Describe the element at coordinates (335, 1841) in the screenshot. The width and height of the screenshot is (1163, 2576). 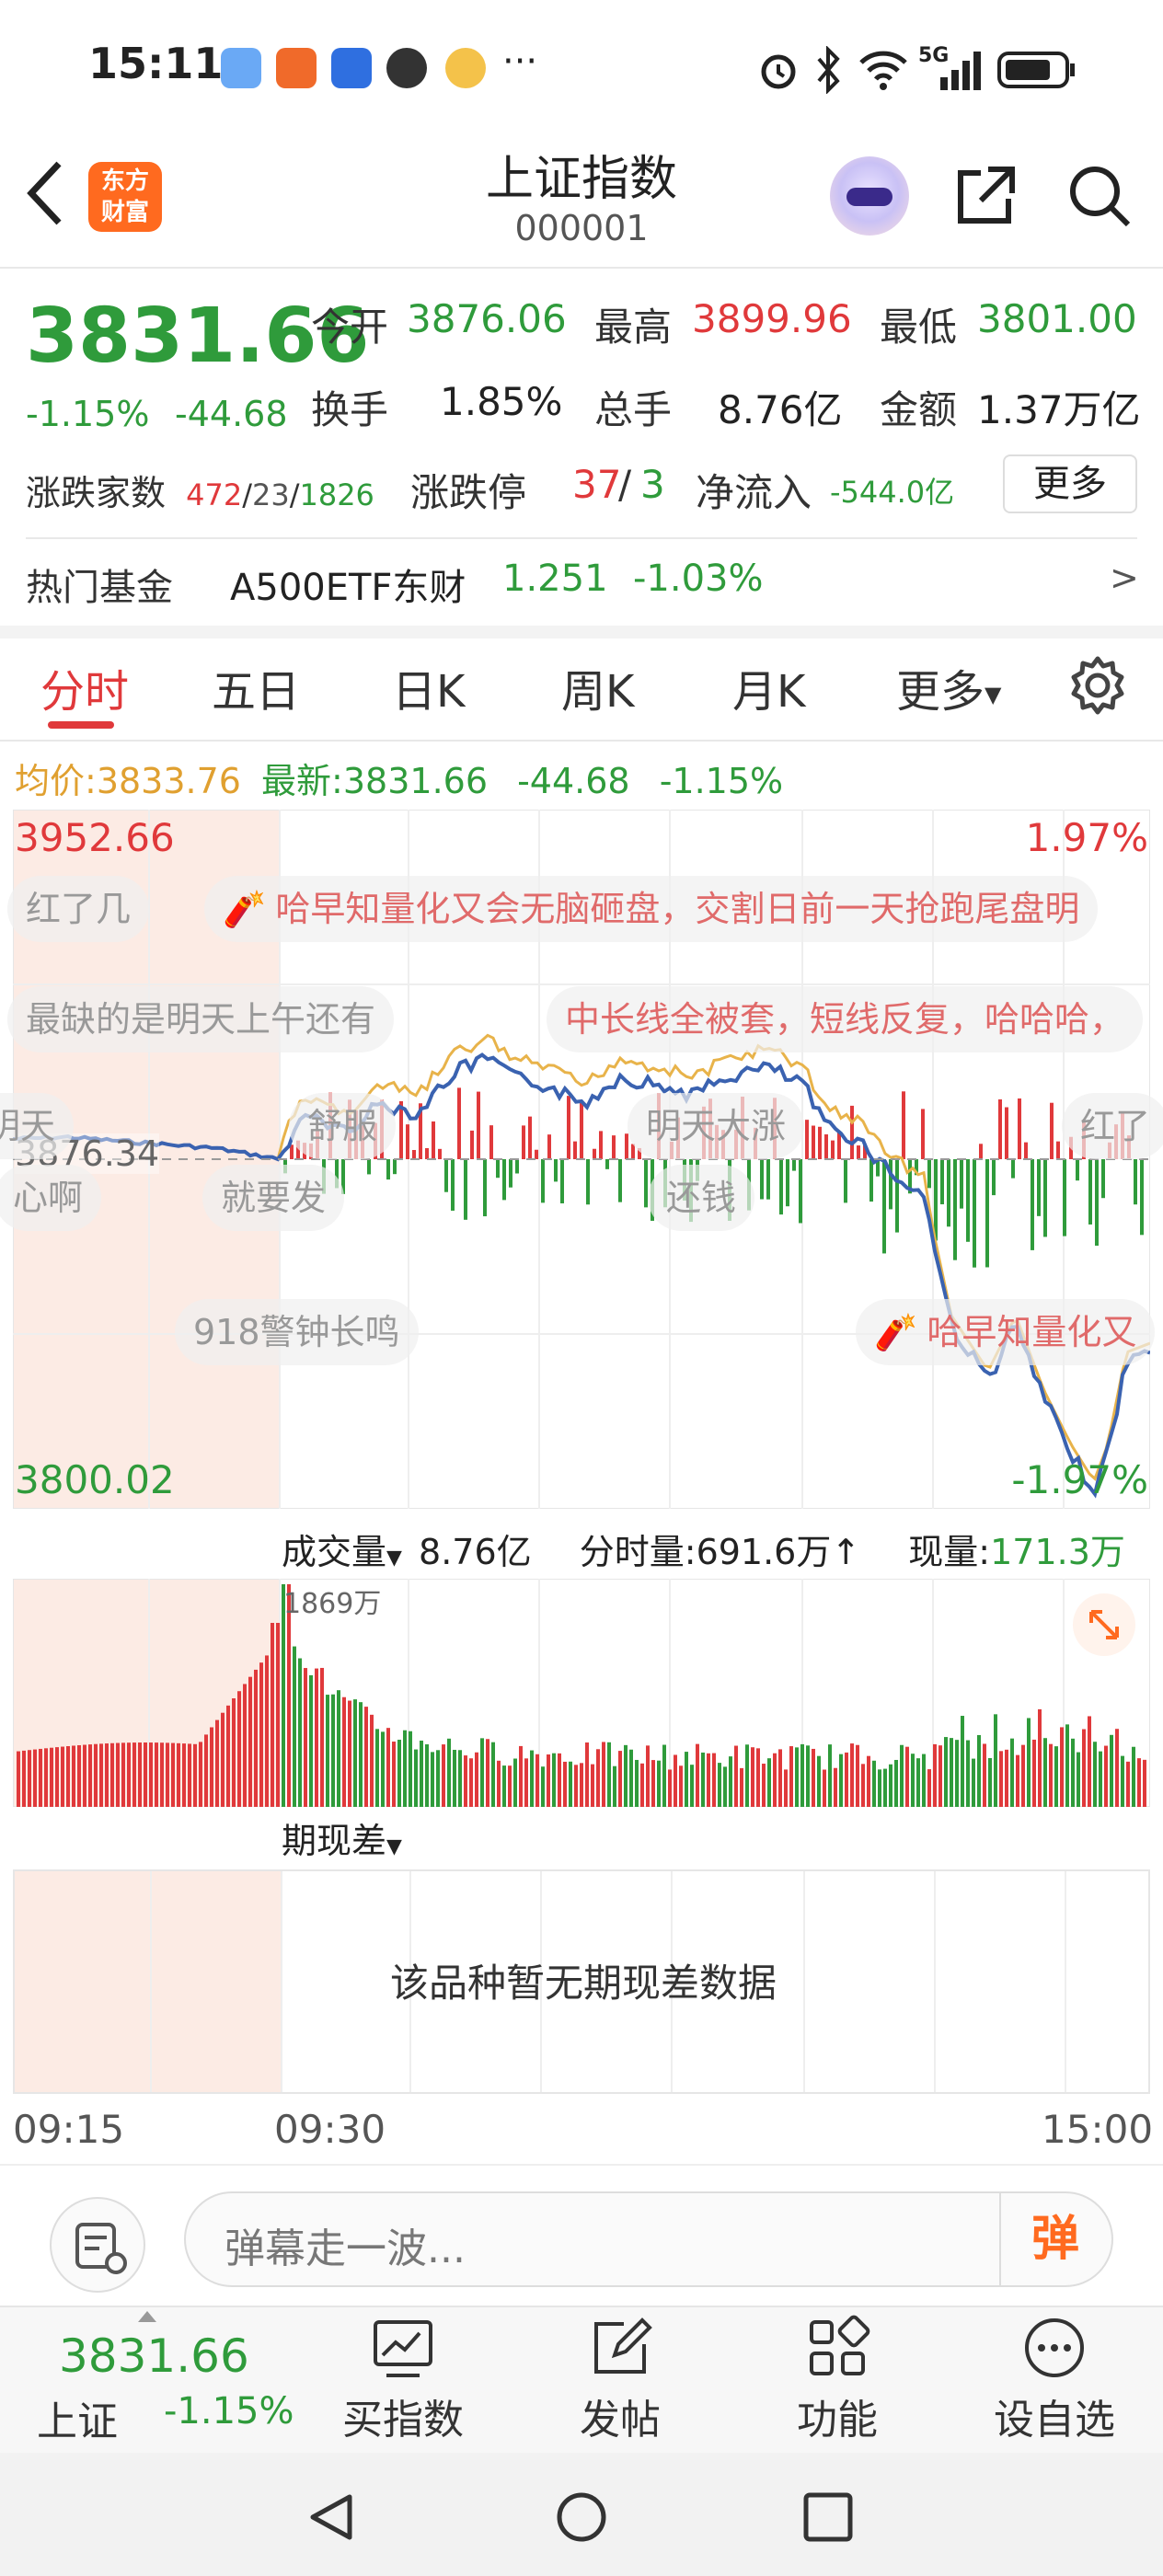
I see `basis-label: 期现差` at that location.